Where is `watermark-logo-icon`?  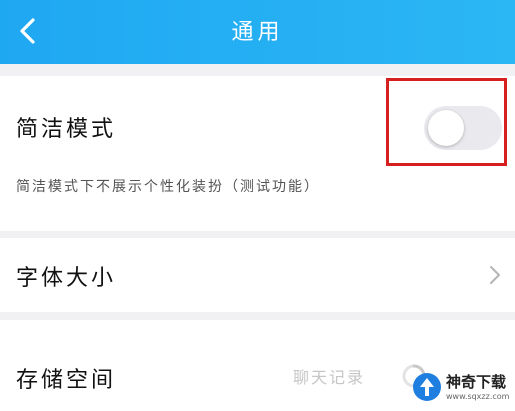 watermark-logo-icon is located at coordinates (427, 387).